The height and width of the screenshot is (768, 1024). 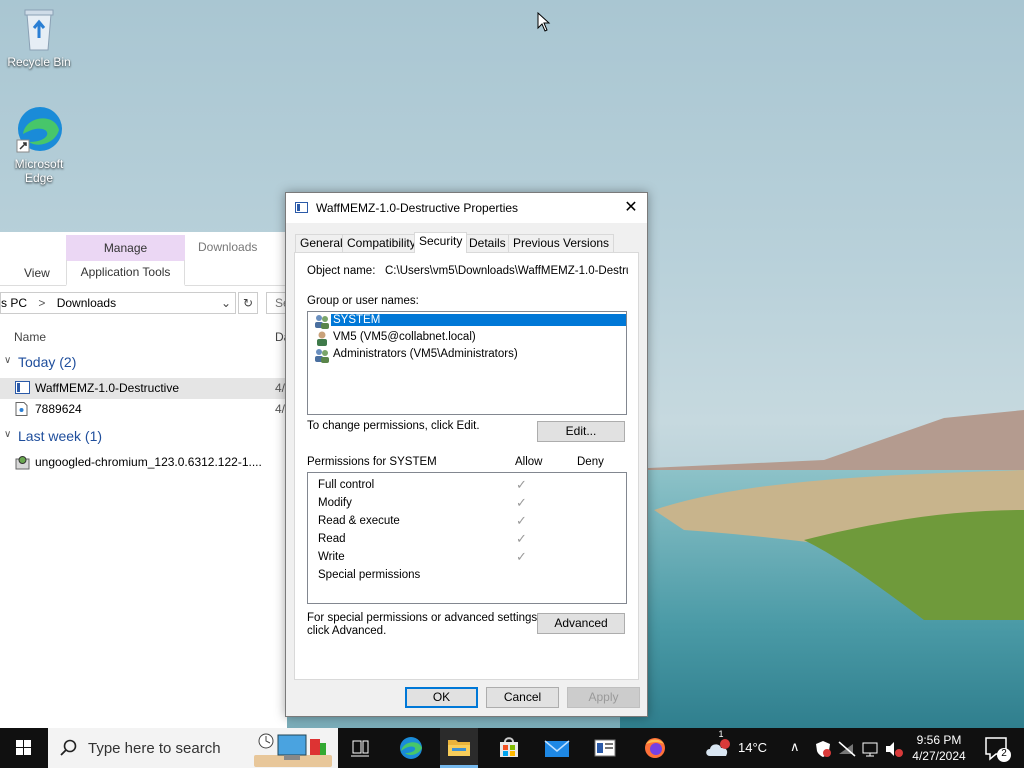 I want to click on permission-name: Modify, so click(x=335, y=503).